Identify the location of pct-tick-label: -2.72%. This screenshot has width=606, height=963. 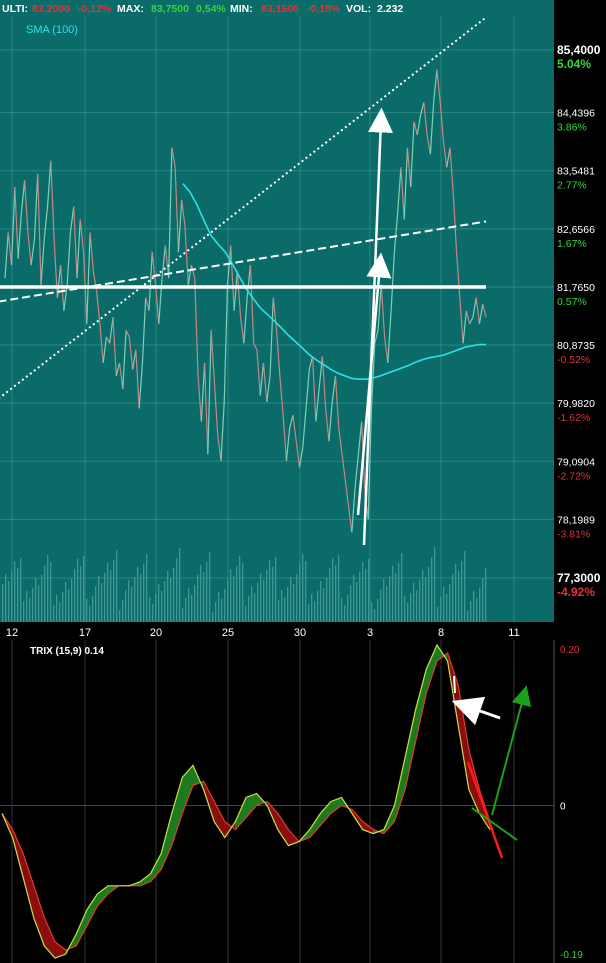
(573, 476).